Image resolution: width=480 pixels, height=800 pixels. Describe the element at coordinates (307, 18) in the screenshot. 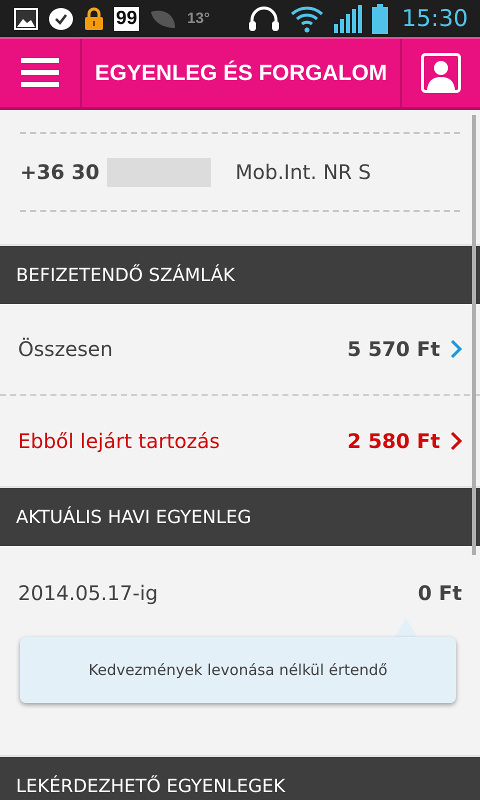

I see `wifi-icon` at that location.